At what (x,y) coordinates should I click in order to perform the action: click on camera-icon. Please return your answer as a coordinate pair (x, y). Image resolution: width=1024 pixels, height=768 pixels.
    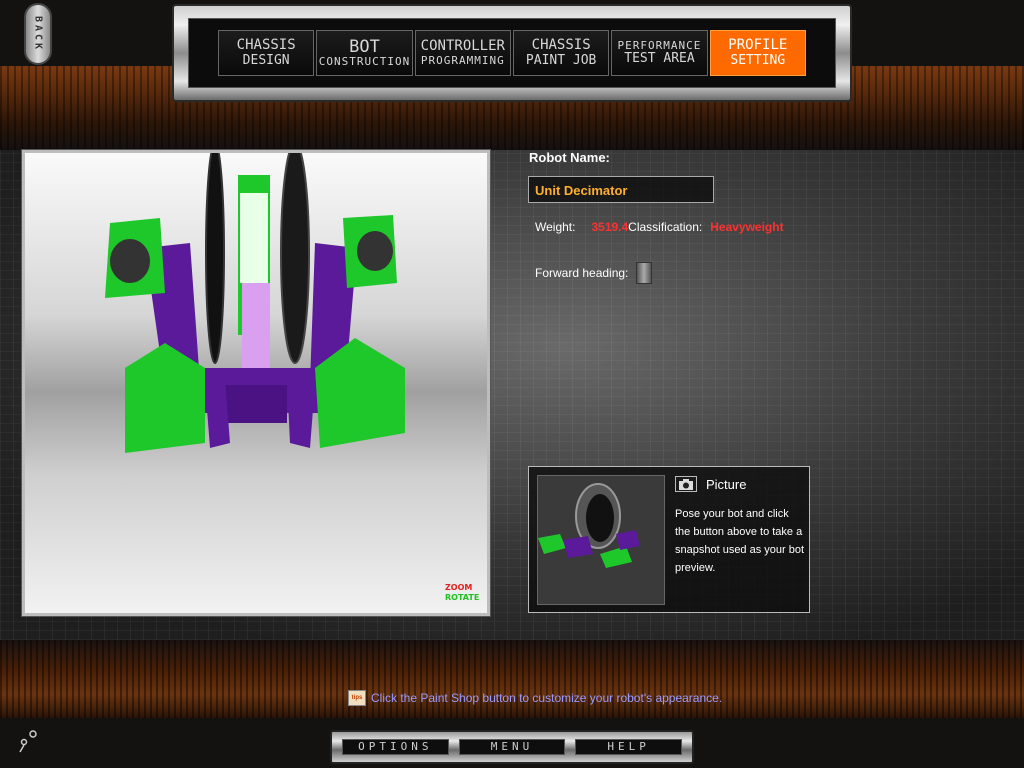
    Looking at the image, I should click on (686, 484).